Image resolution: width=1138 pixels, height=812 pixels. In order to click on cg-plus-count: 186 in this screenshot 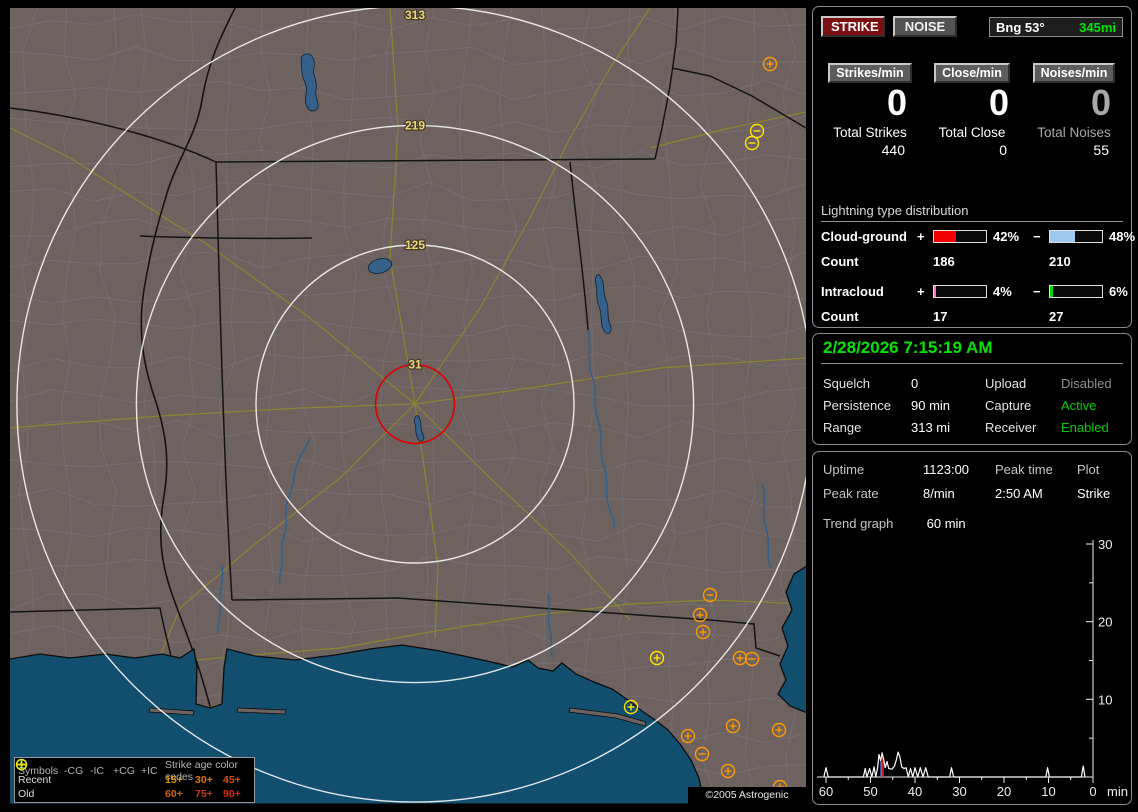, I will do `click(944, 261)`.